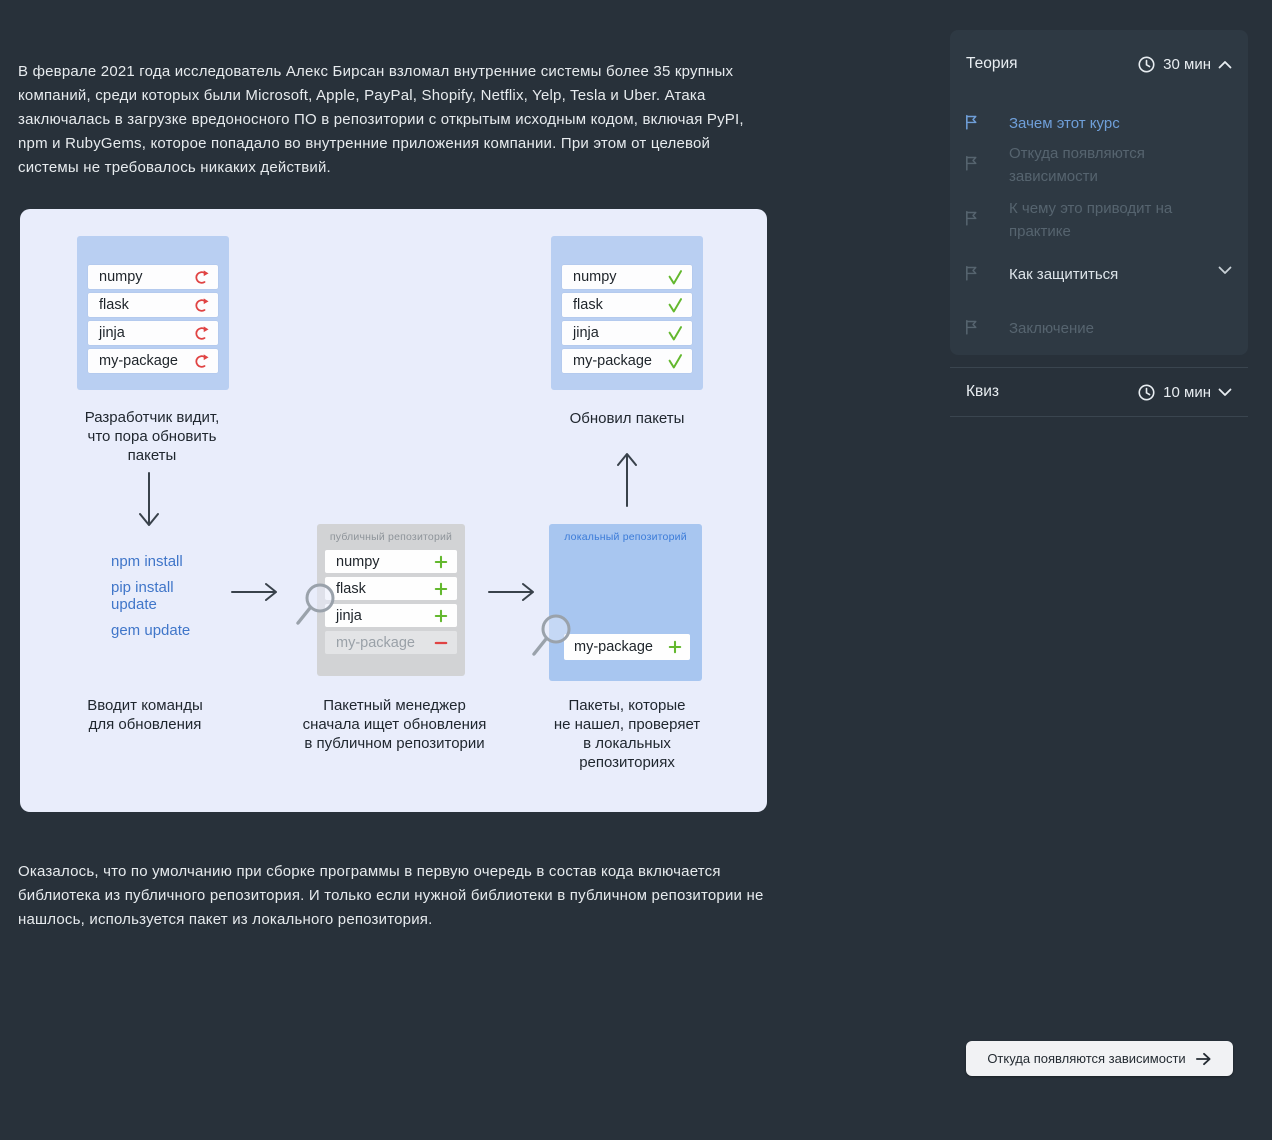  What do you see at coordinates (142, 596) in the screenshot?
I see `command: pip install update` at bounding box center [142, 596].